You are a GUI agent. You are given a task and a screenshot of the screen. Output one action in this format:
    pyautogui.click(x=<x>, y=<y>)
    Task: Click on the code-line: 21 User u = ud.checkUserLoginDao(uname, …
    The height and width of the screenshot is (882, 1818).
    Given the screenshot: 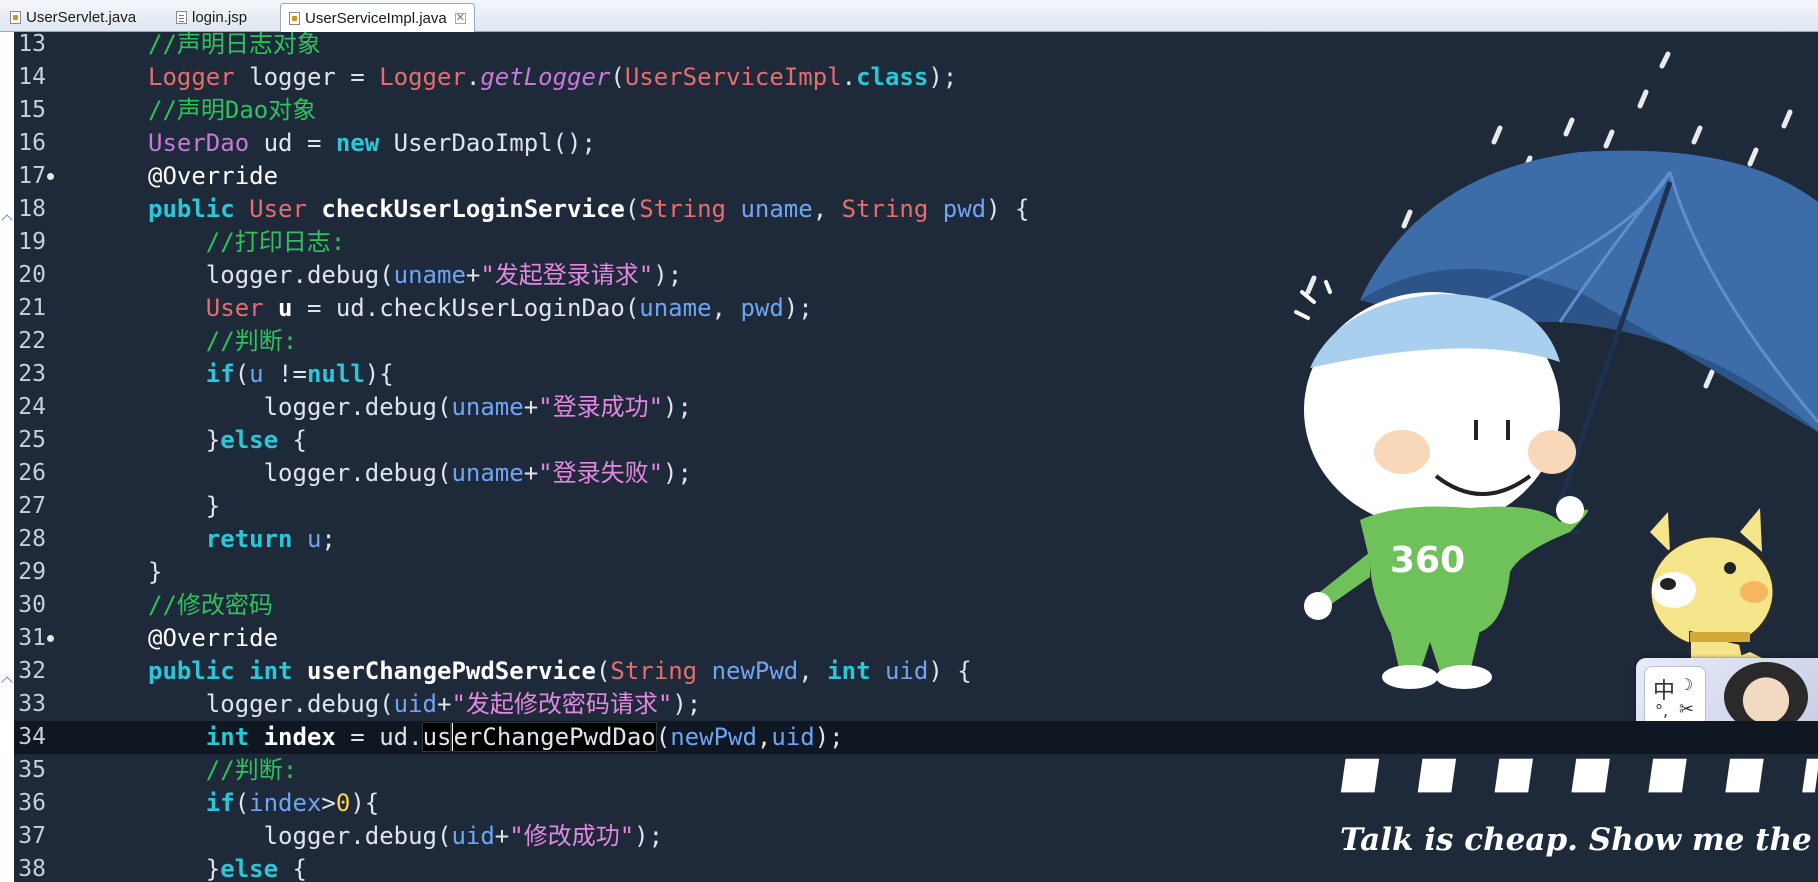 What is the action you would take?
    pyautogui.click(x=916, y=308)
    